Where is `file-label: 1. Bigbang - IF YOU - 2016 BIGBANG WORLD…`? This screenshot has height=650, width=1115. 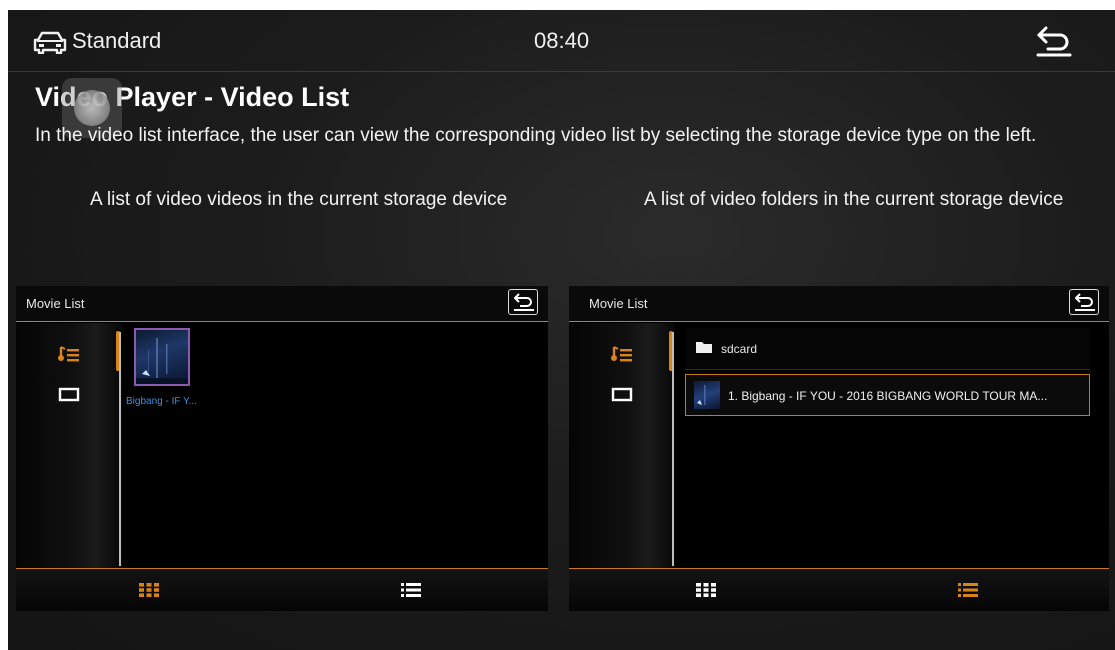 file-label: 1. Bigbang - IF YOU - 2016 BIGBANG WORLD… is located at coordinates (888, 396).